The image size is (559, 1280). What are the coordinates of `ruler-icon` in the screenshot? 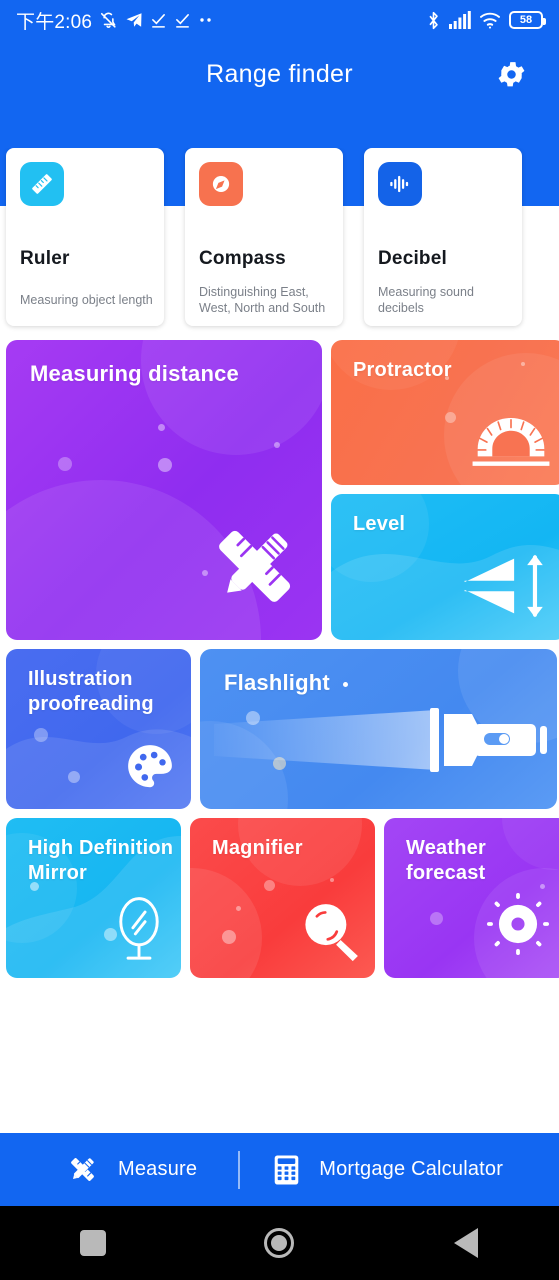 It's located at (42, 184).